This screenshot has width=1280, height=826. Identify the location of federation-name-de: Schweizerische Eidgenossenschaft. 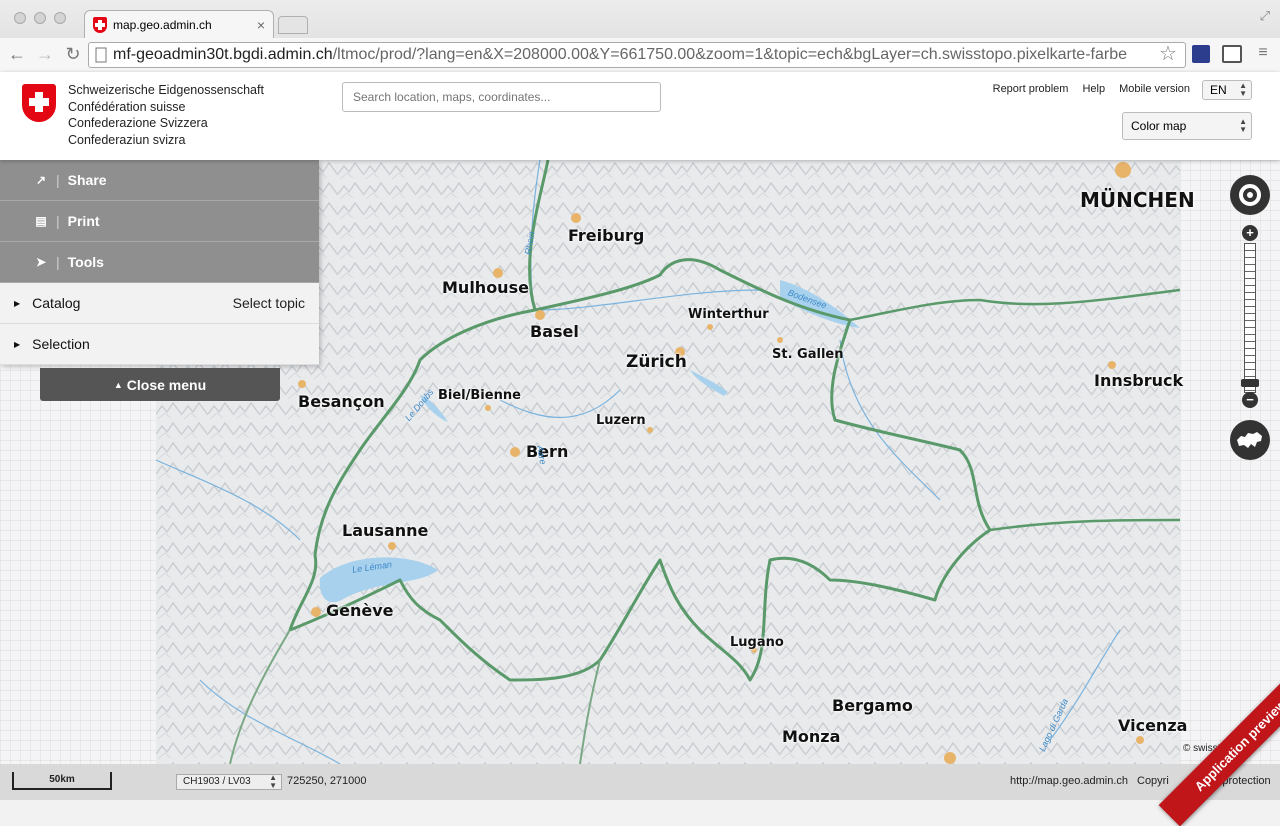
(166, 90).